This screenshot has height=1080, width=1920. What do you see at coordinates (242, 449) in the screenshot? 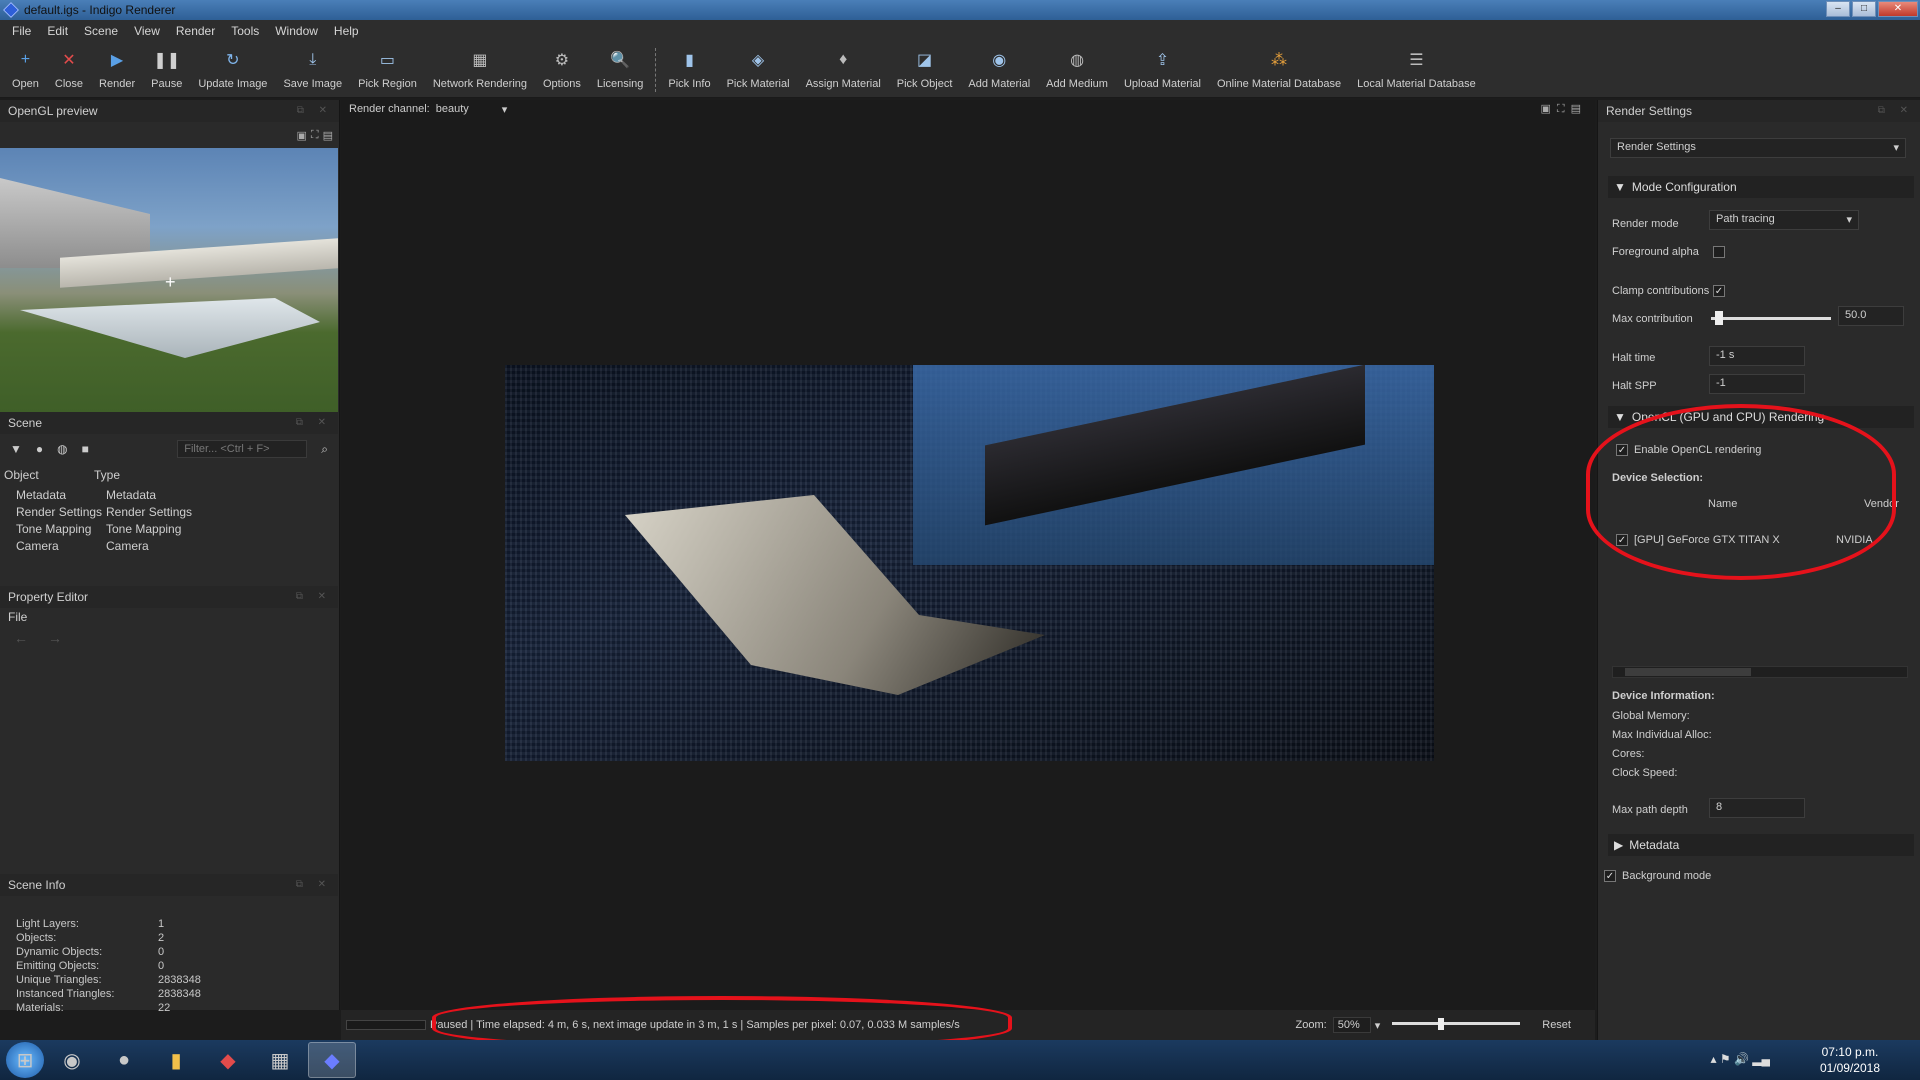
I see `scene-filter-input: Filter... <Ctrl + F>` at bounding box center [242, 449].